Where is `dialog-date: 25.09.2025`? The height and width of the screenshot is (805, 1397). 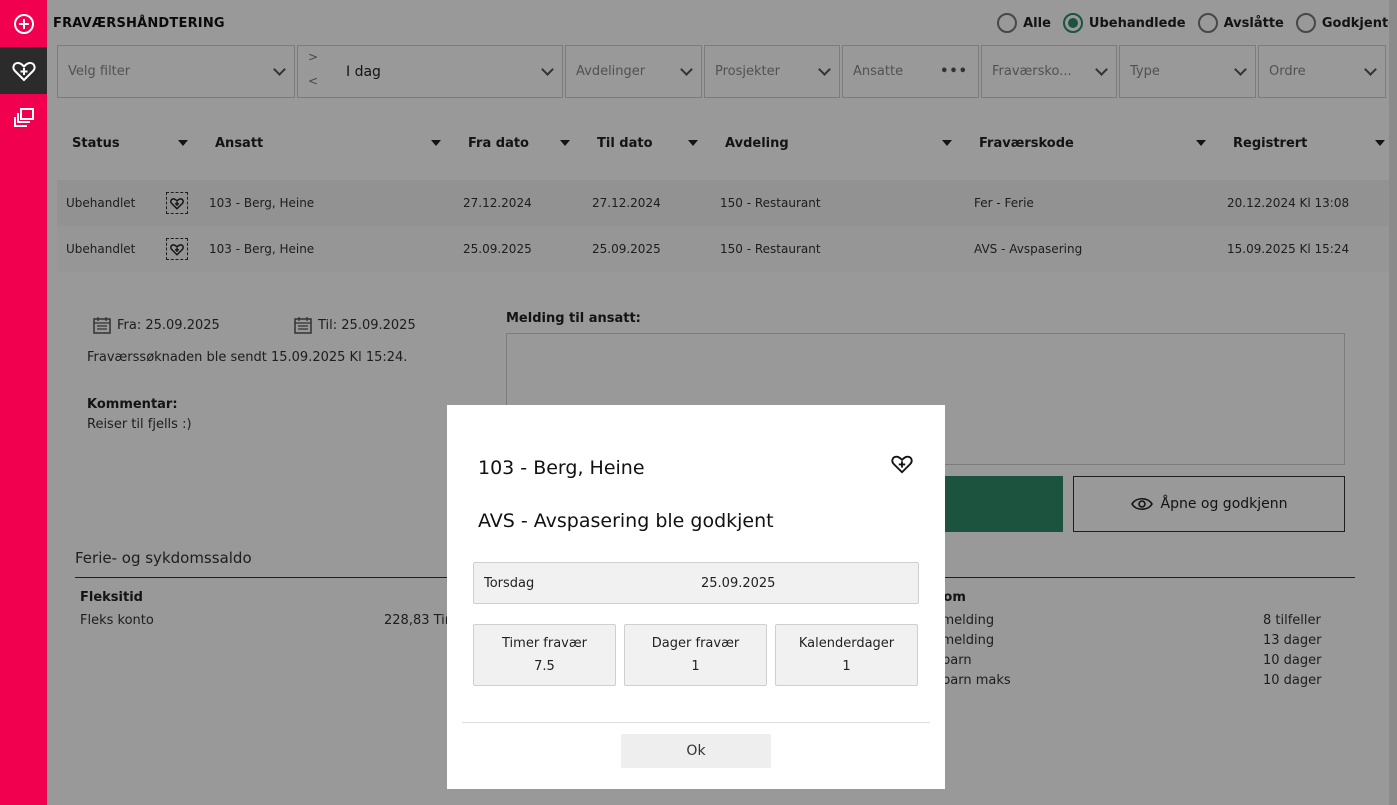
dialog-date: 25.09.2025 is located at coordinates (738, 583).